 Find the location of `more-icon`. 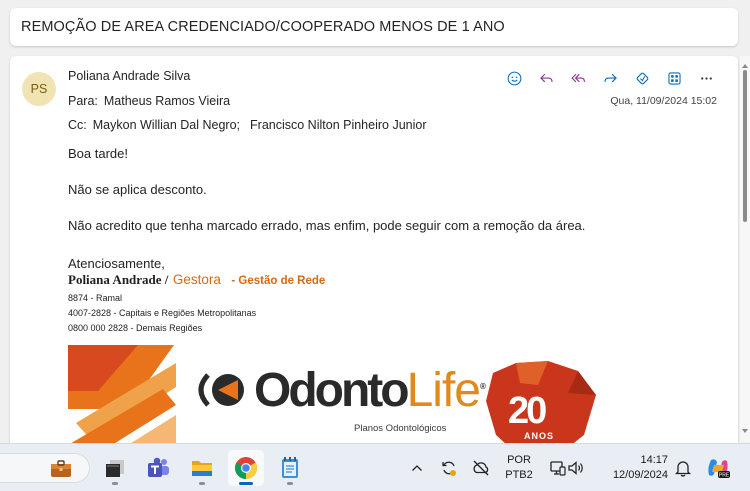

more-icon is located at coordinates (706, 78).